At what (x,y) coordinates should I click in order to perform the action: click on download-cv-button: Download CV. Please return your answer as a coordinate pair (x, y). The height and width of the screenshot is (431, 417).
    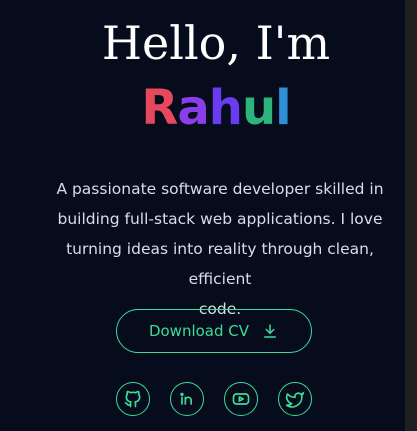
    Looking at the image, I should click on (214, 331).